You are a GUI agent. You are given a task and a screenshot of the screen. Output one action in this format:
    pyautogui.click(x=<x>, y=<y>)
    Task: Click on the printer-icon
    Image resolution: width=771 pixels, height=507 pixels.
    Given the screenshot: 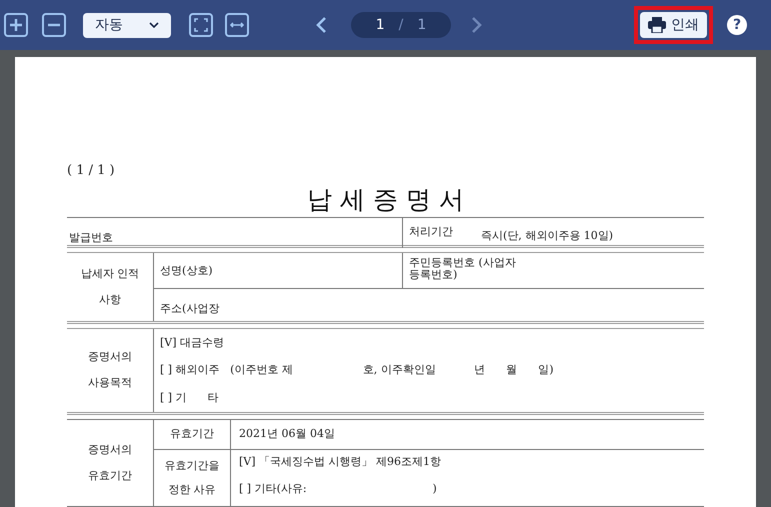 What is the action you would take?
    pyautogui.click(x=657, y=25)
    